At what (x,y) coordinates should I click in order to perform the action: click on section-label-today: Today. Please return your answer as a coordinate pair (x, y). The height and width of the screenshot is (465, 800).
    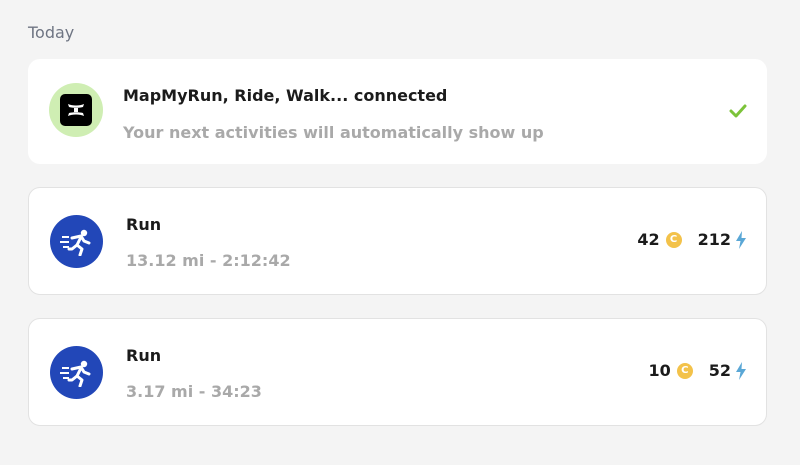
    Looking at the image, I should click on (51, 32).